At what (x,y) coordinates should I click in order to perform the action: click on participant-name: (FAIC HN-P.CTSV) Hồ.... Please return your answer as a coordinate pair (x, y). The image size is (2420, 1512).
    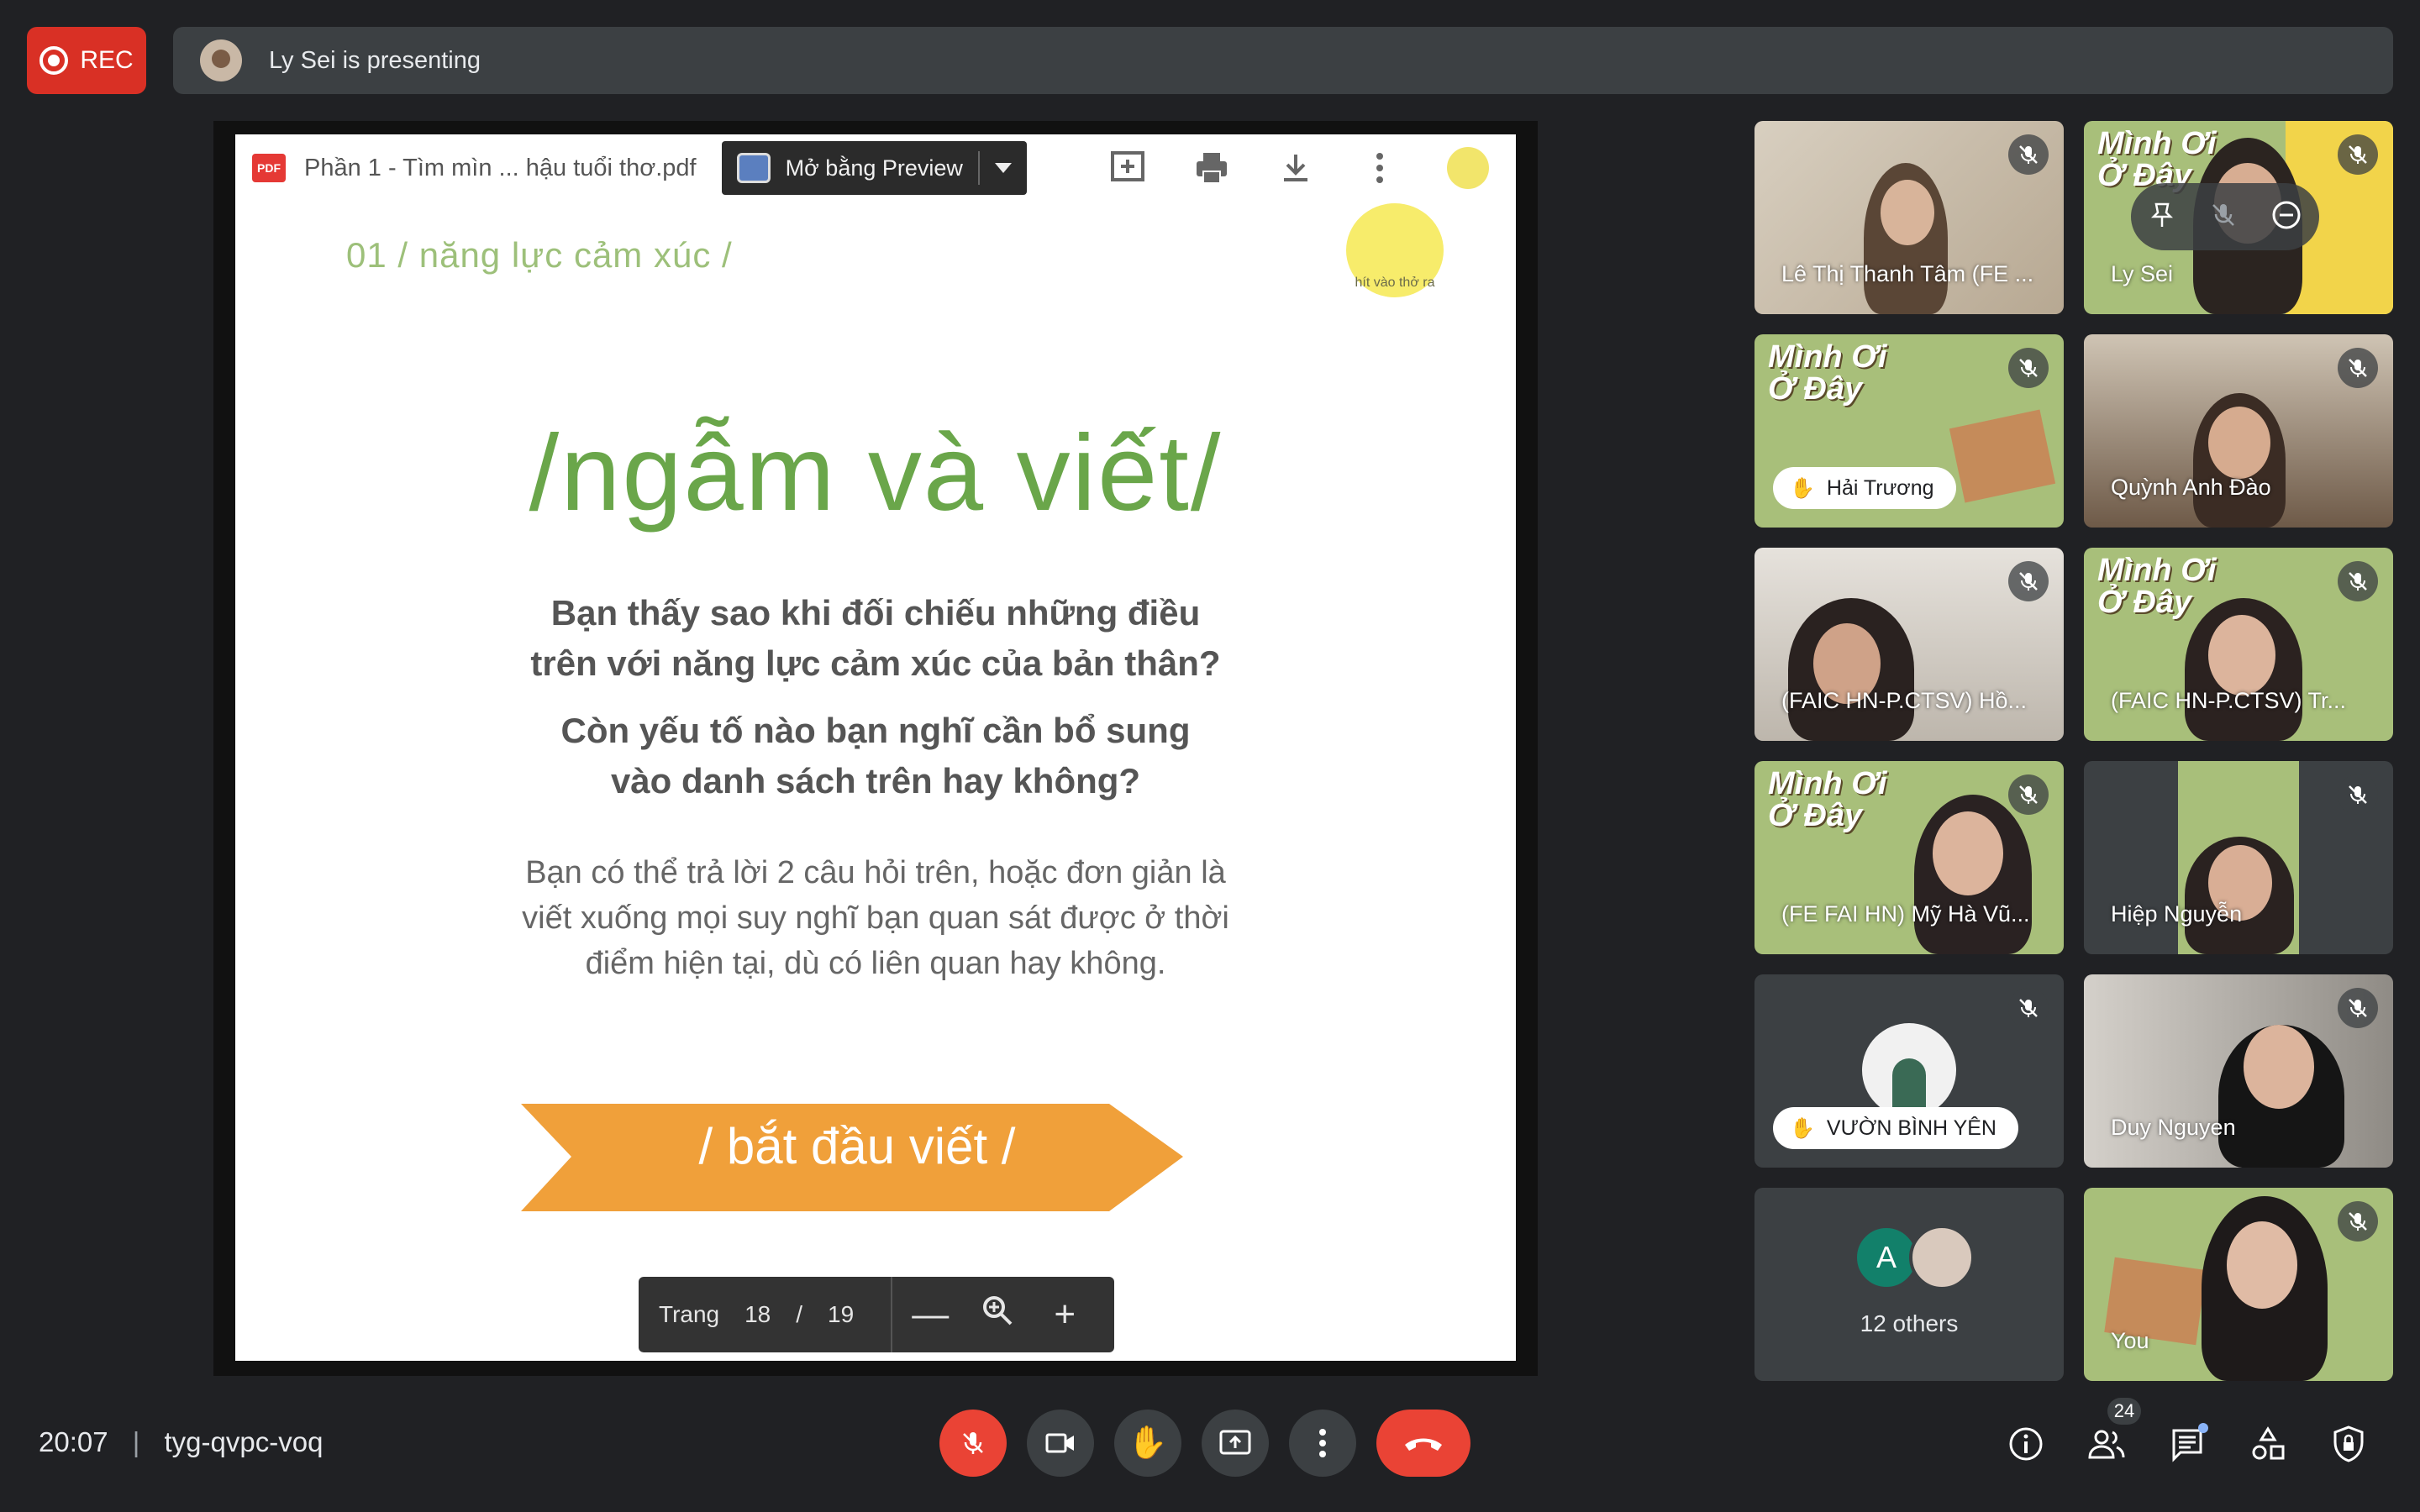
    Looking at the image, I should click on (1905, 700).